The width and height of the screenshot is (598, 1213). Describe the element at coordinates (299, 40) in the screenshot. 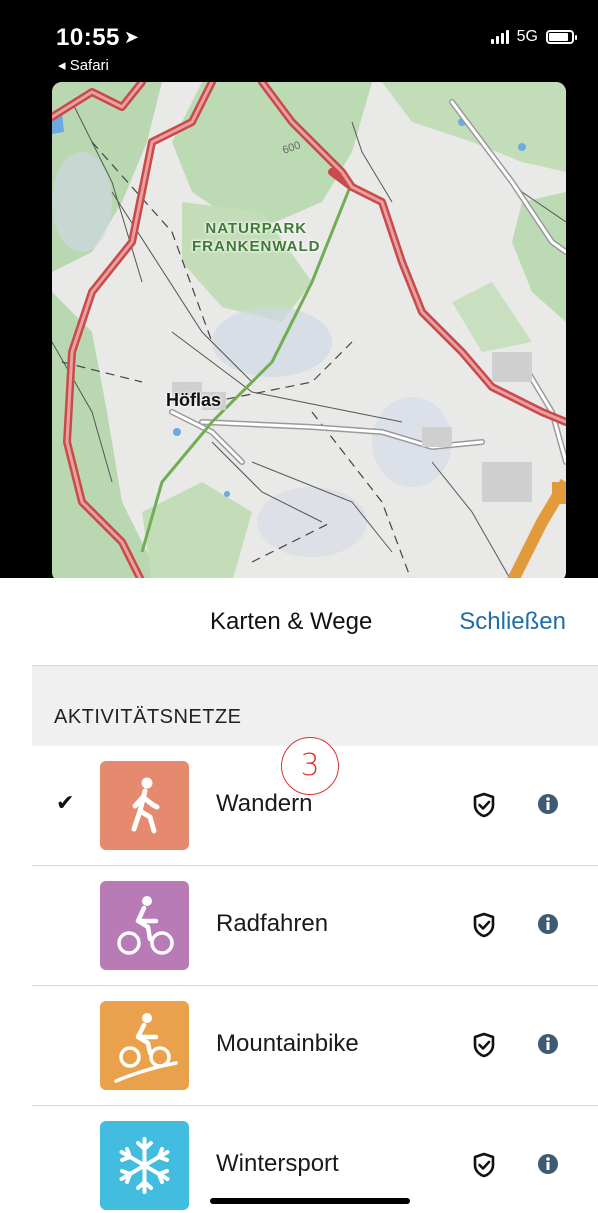

I see `status-bar: 10:55 ➤ ◂ Safari 5G` at that location.